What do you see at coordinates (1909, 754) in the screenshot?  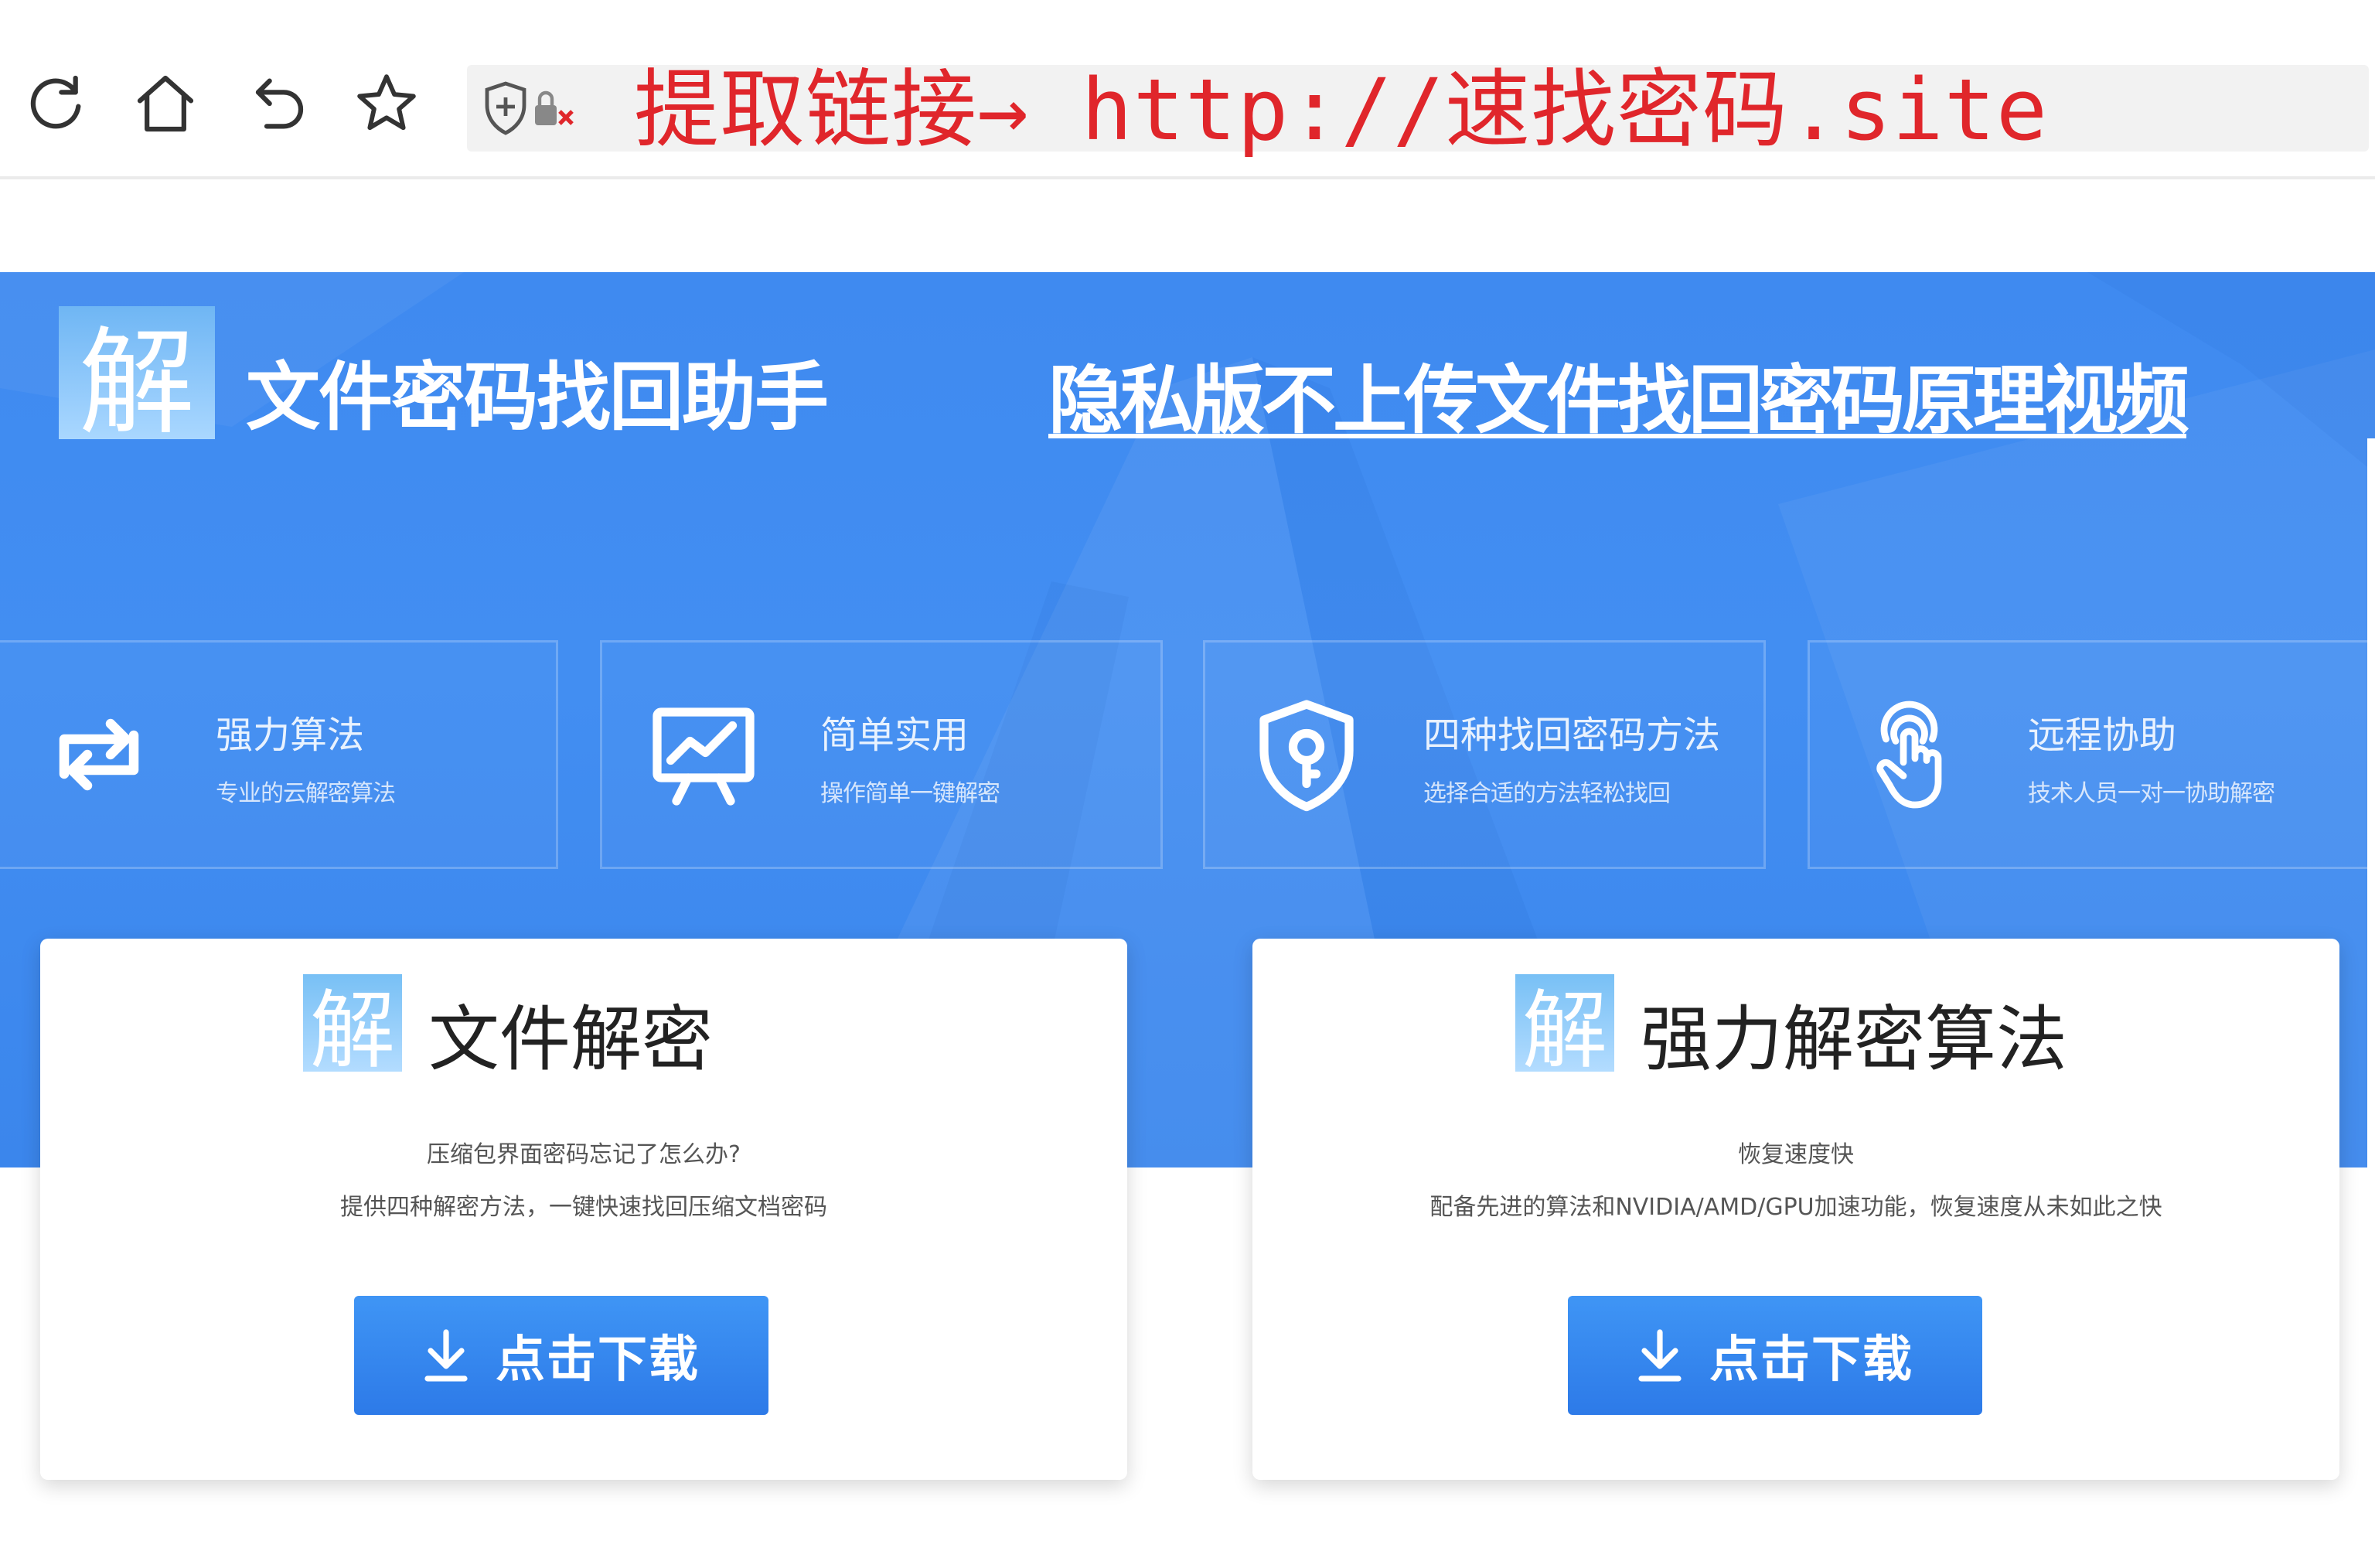 I see `touch-hand-icon` at bounding box center [1909, 754].